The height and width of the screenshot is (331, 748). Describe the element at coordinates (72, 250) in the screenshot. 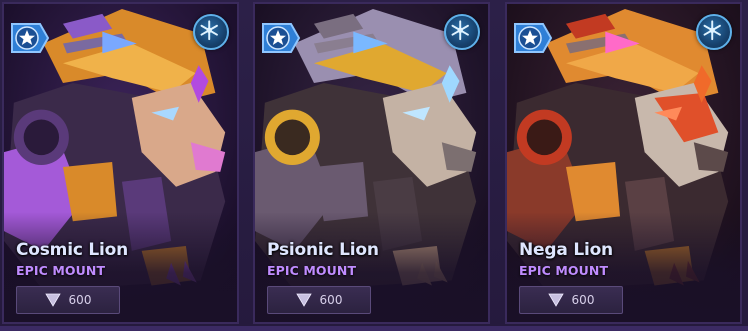

I see `mount-title: Cosmic Lion` at that location.